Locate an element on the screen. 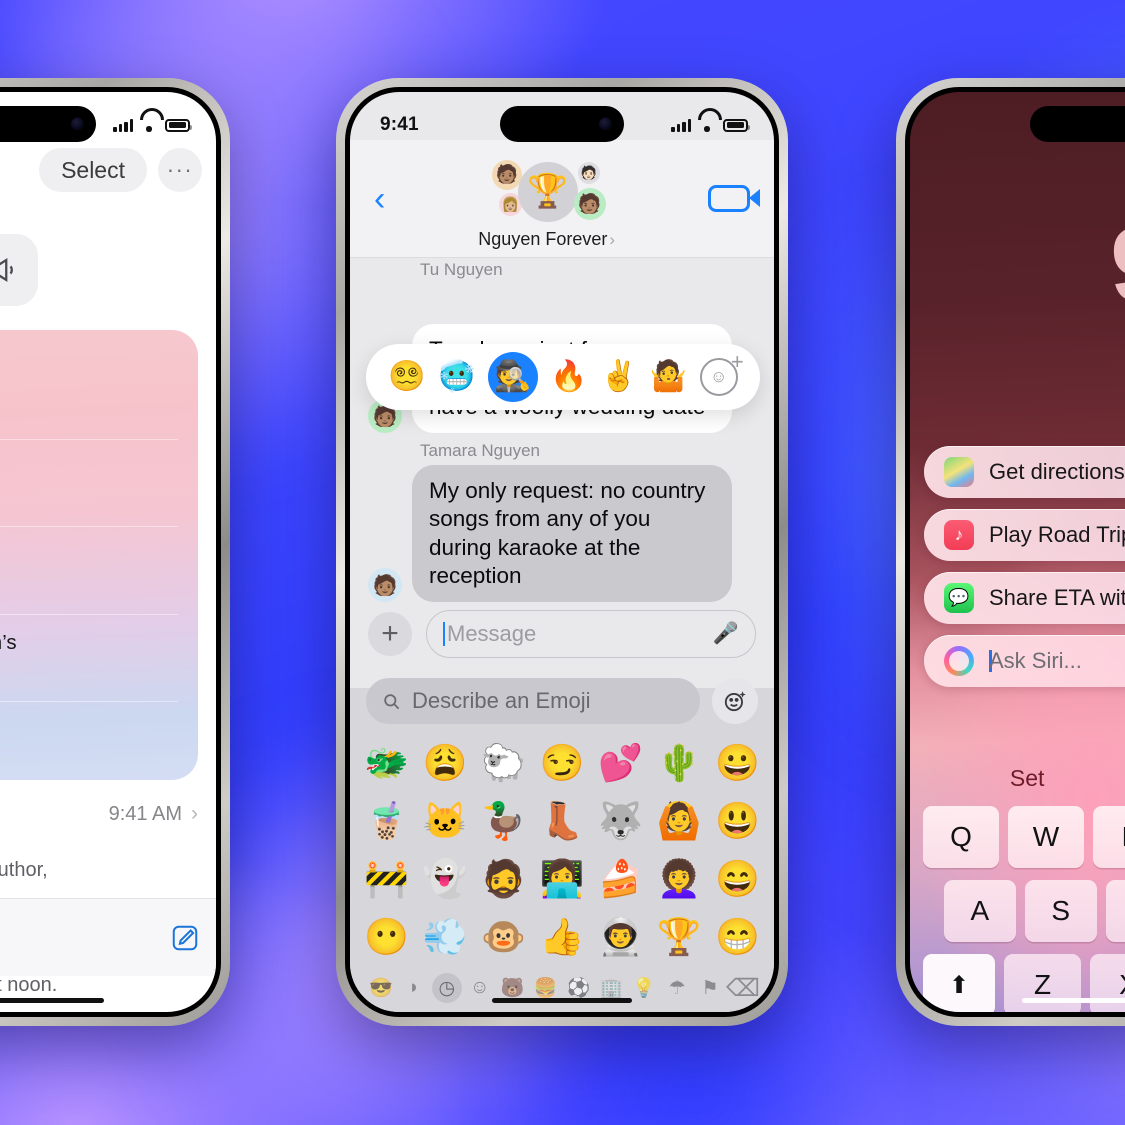 The image size is (1125, 1125). shrug-tapback: 🤷 is located at coordinates (668, 377).